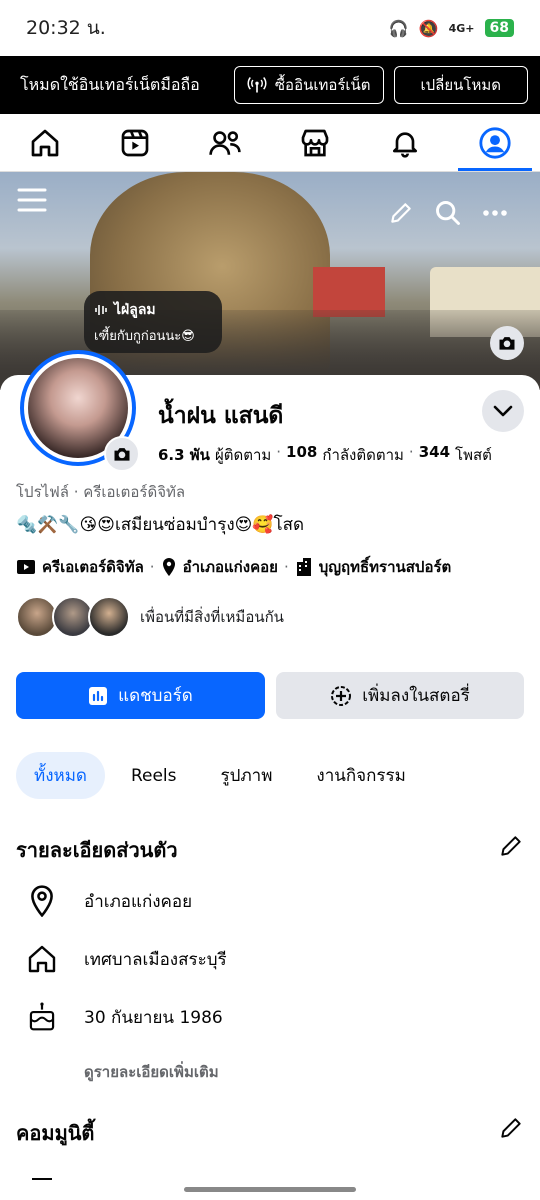 The width and height of the screenshot is (540, 1200). What do you see at coordinates (385, 567) in the screenshot?
I see `info-workplace: บุญฤทธิ์ทรานสปอร์ต` at bounding box center [385, 567].